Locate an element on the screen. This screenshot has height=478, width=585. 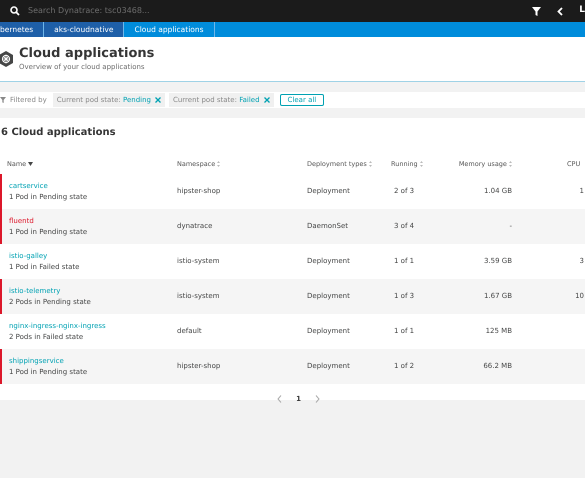
back-icon is located at coordinates (560, 11).